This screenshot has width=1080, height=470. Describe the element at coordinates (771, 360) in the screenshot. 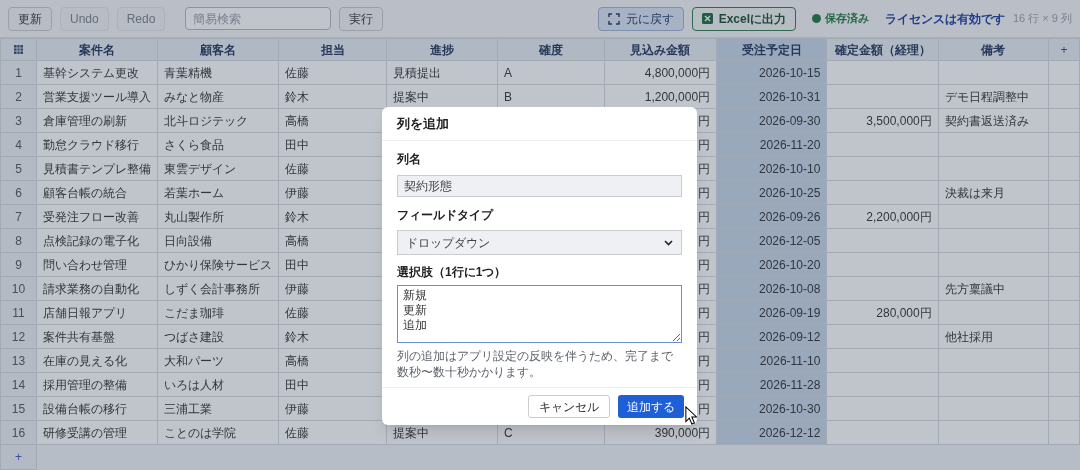

I see `table-cell: 2026-11-10` at that location.